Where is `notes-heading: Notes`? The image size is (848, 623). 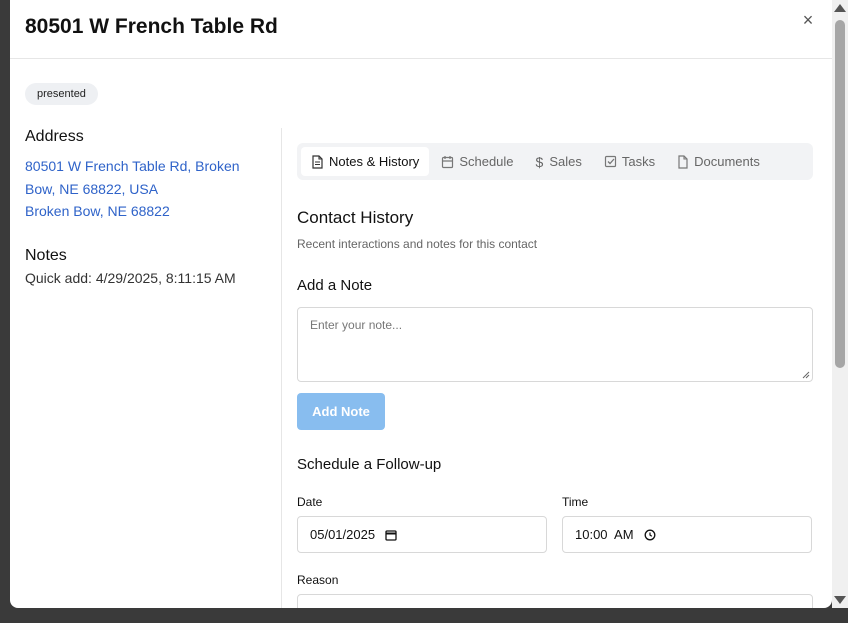 notes-heading: Notes is located at coordinates (46, 255).